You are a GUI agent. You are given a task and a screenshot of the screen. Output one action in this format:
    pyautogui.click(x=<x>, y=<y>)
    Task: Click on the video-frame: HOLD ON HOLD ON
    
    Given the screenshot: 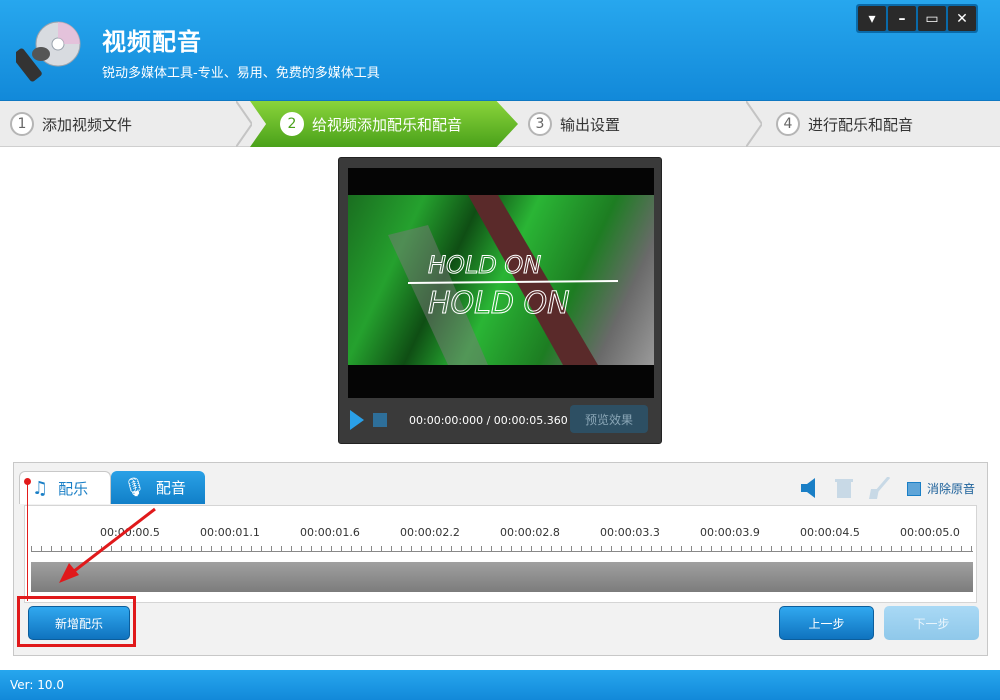 What is the action you would take?
    pyautogui.click(x=501, y=283)
    